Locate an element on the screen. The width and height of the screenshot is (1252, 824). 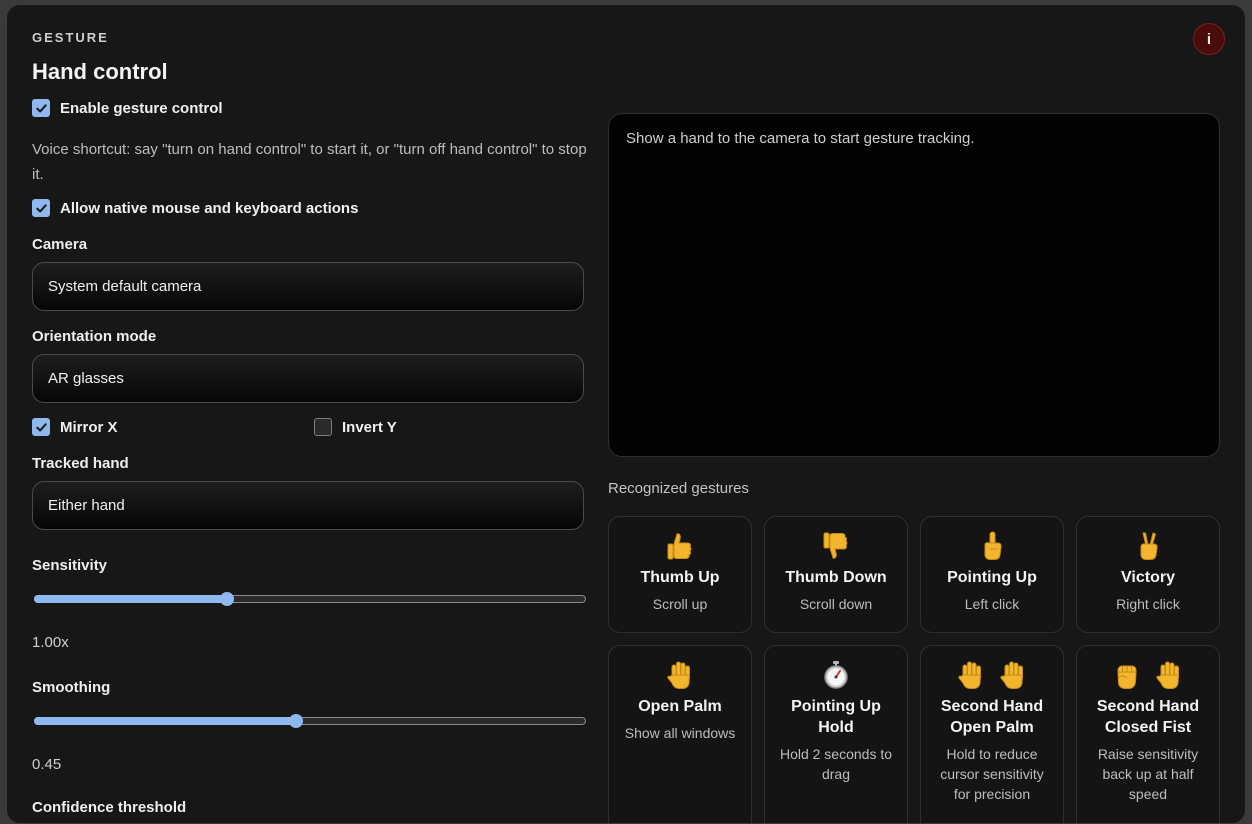
gesture-name: Thumb Down is located at coordinates (836, 577).